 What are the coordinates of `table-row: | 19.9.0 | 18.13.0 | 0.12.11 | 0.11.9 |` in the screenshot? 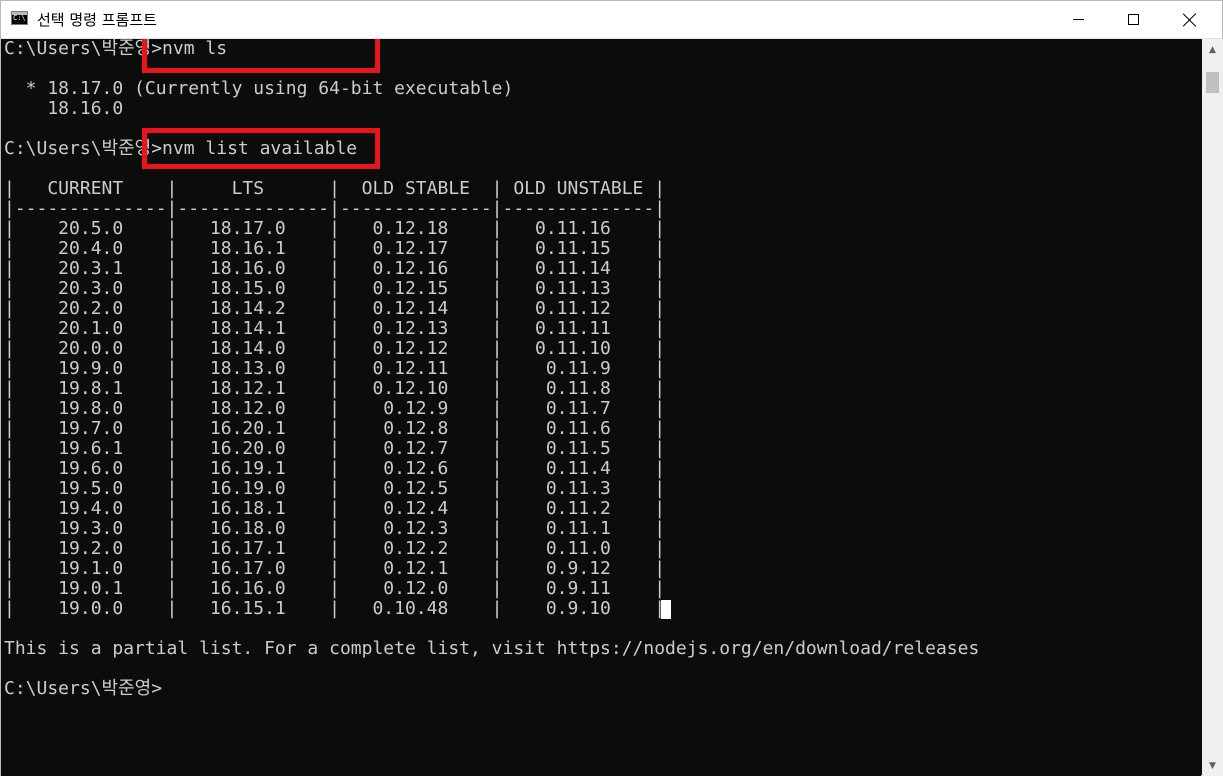 It's located at (335, 368).